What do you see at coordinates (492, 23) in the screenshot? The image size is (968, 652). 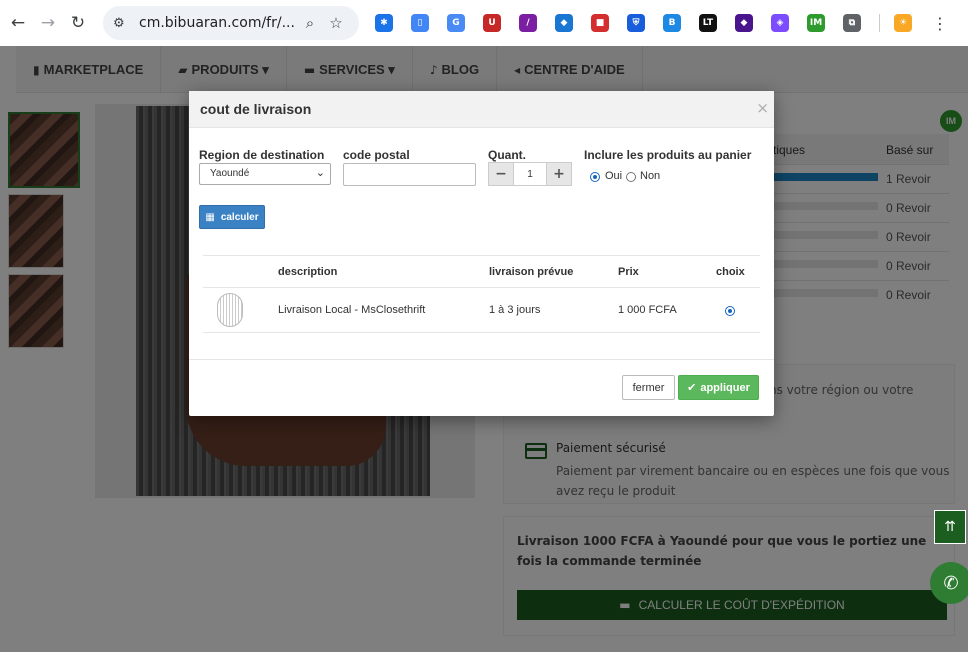 I see `ext-ublock-icon: U` at bounding box center [492, 23].